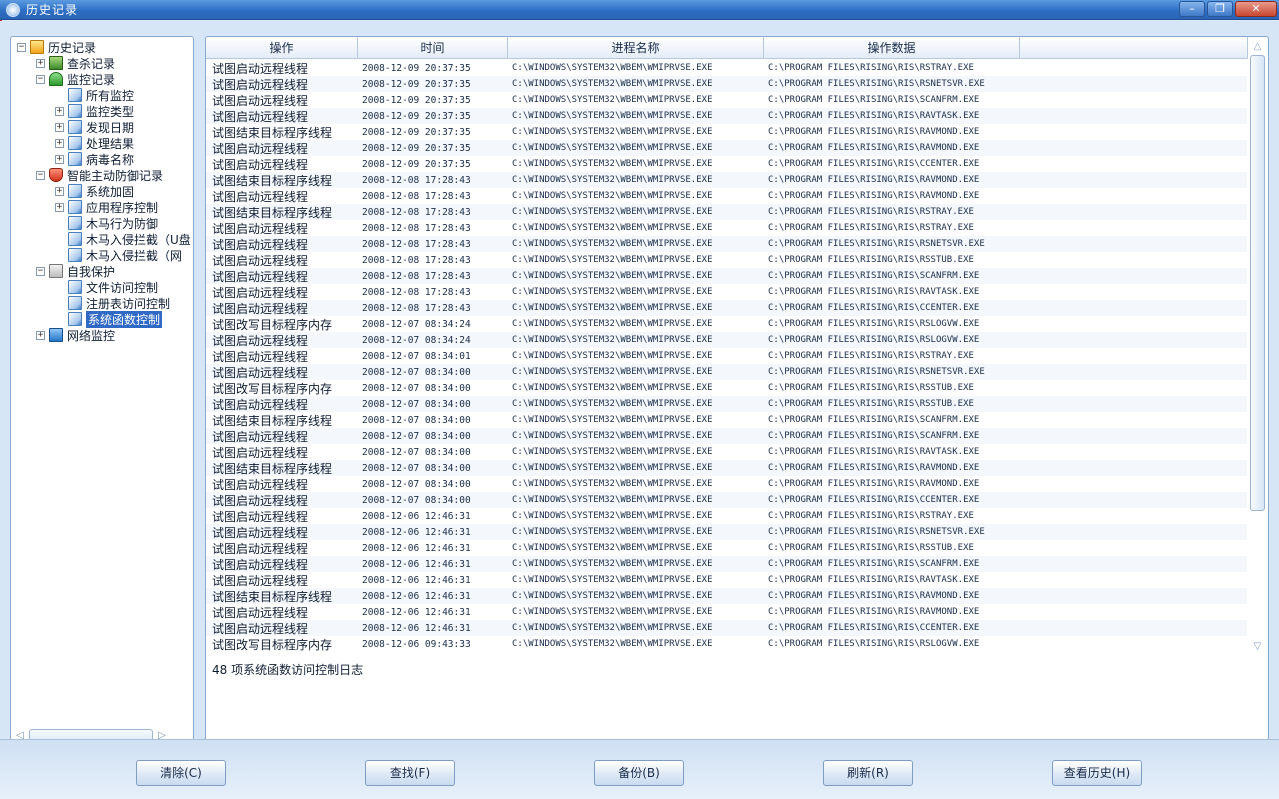  I want to click on cell-time: 2008-12-08 17:28:43, so click(416, 180).